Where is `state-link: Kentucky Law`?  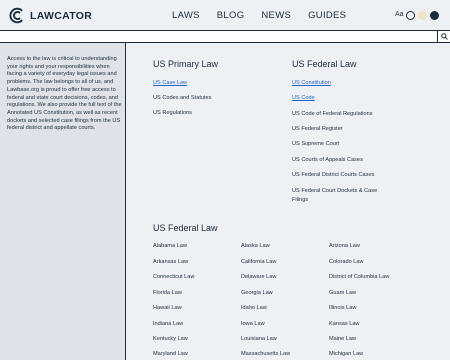
state-link: Kentucky Law is located at coordinates (170, 339).